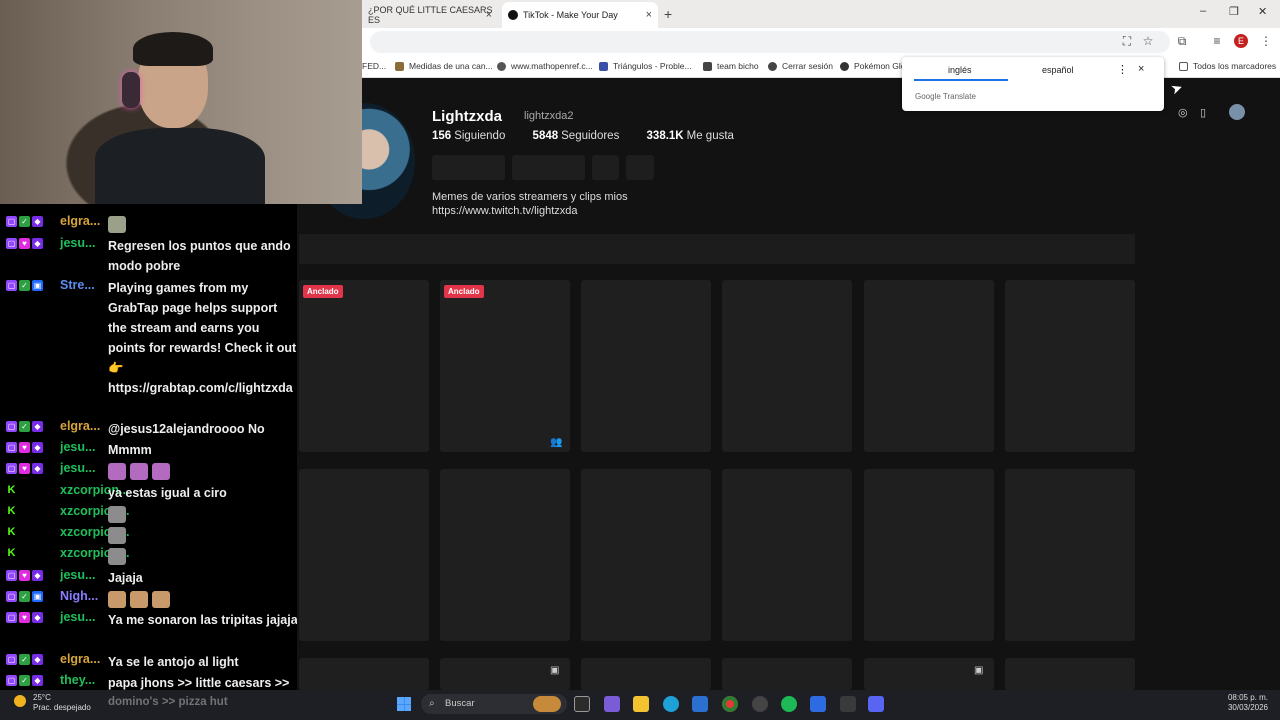 The width and height of the screenshot is (1280, 720). What do you see at coordinates (468, 167) in the screenshot?
I see `follow-button` at bounding box center [468, 167].